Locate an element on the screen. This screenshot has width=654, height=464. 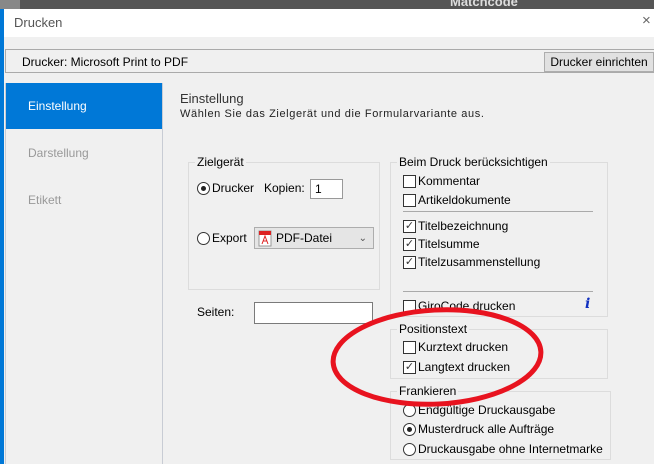
kopien-label: Kopien: is located at coordinates (284, 188).